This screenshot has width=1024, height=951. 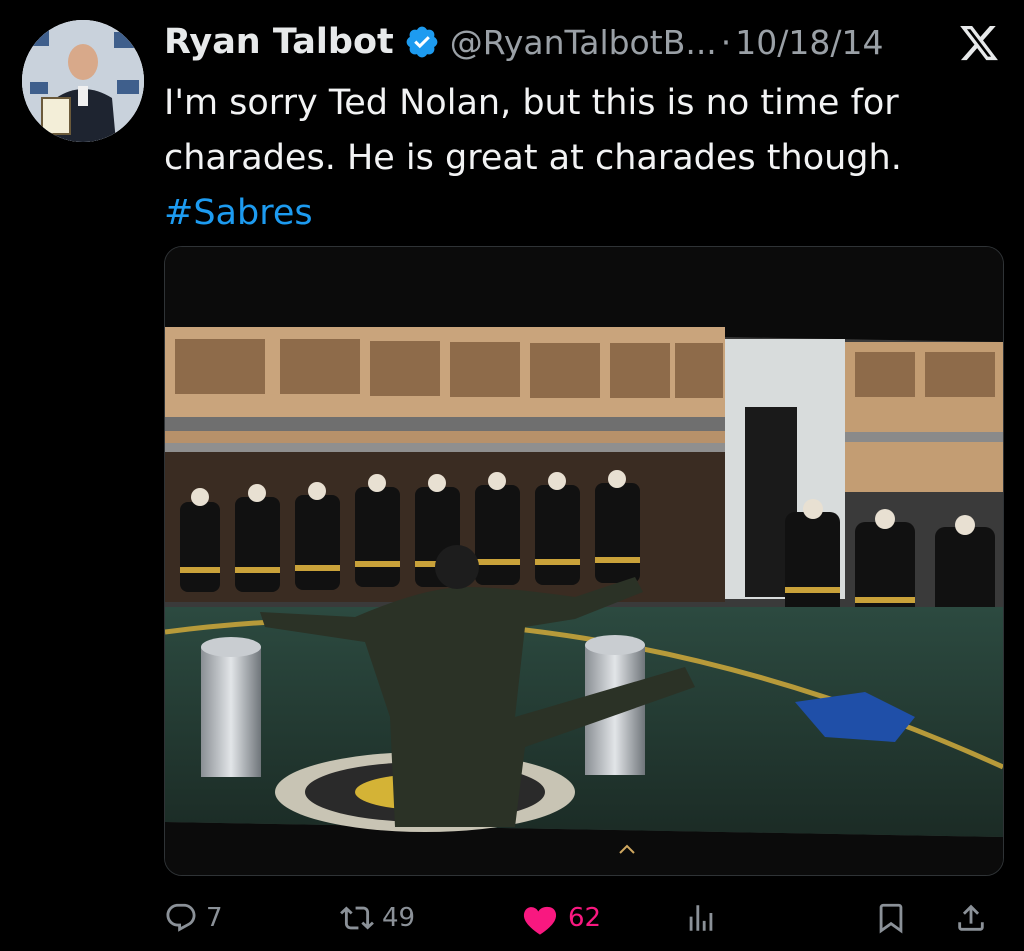 I want to click on tweet-header: Ryan Talbot @RyanTalbotB... · 10/18/14, so click(x=582, y=42).